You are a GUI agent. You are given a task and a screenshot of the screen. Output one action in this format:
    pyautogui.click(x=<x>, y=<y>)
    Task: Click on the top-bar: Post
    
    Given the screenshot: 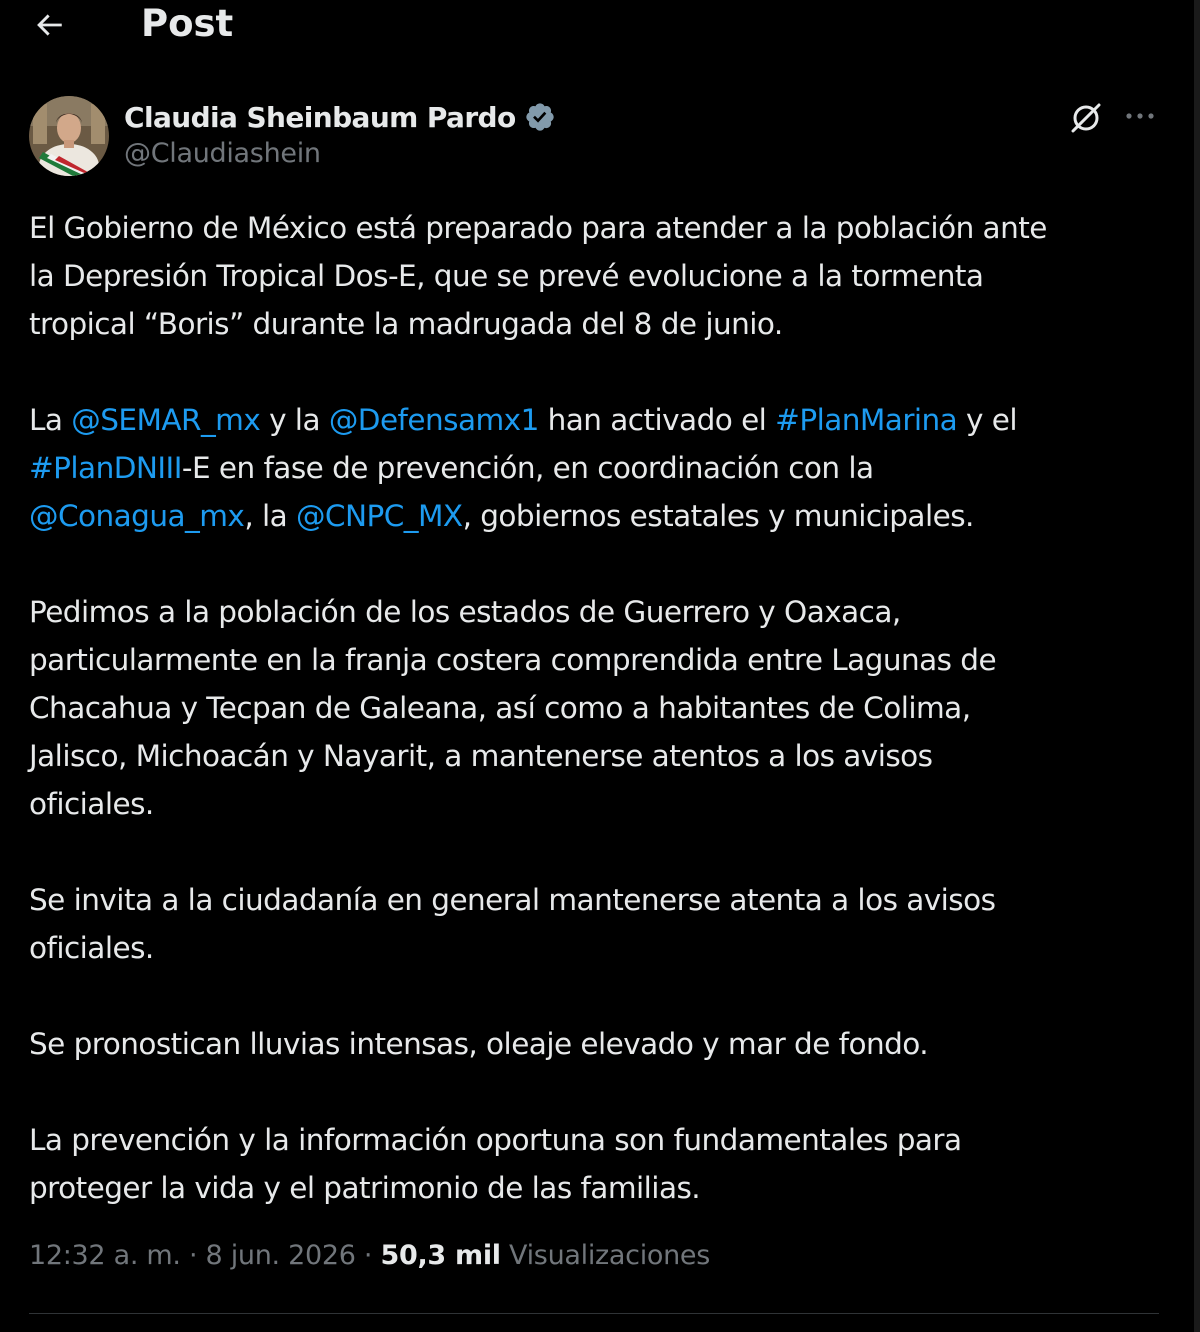 What is the action you would take?
    pyautogui.click(x=596, y=26)
    